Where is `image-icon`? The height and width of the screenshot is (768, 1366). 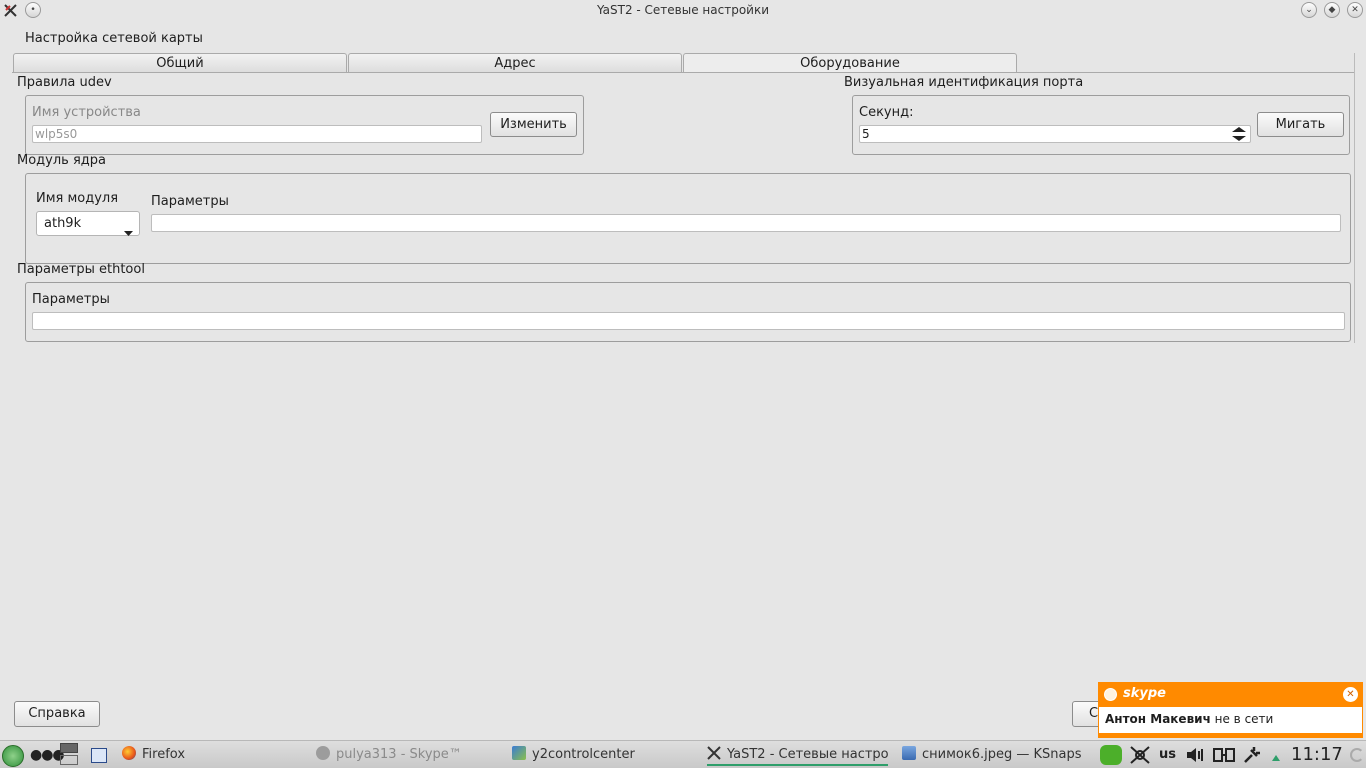 image-icon is located at coordinates (909, 753).